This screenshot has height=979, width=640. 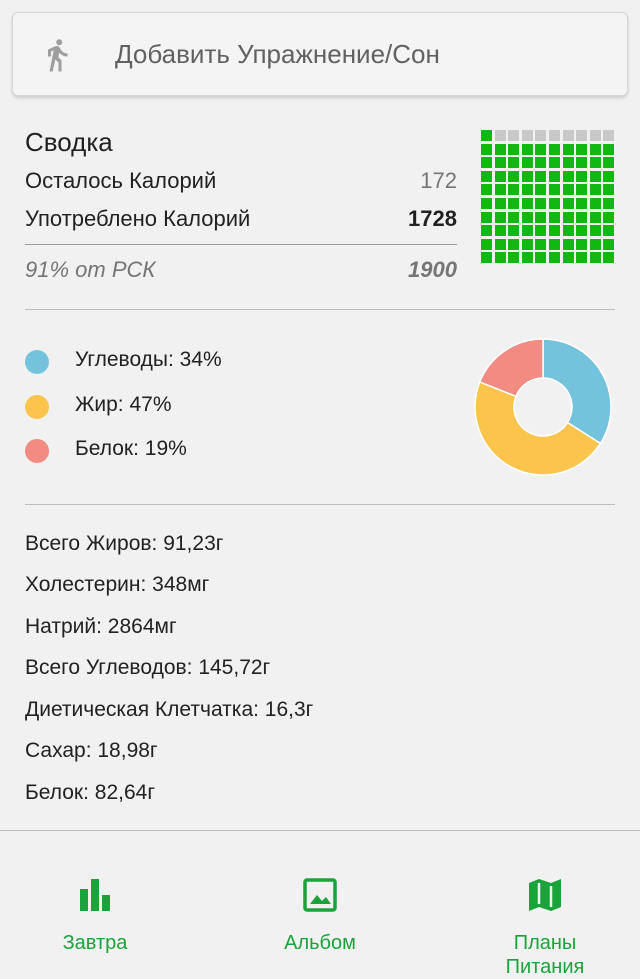 I want to click on carbs-label: Углеводы: 34%, so click(x=148, y=359).